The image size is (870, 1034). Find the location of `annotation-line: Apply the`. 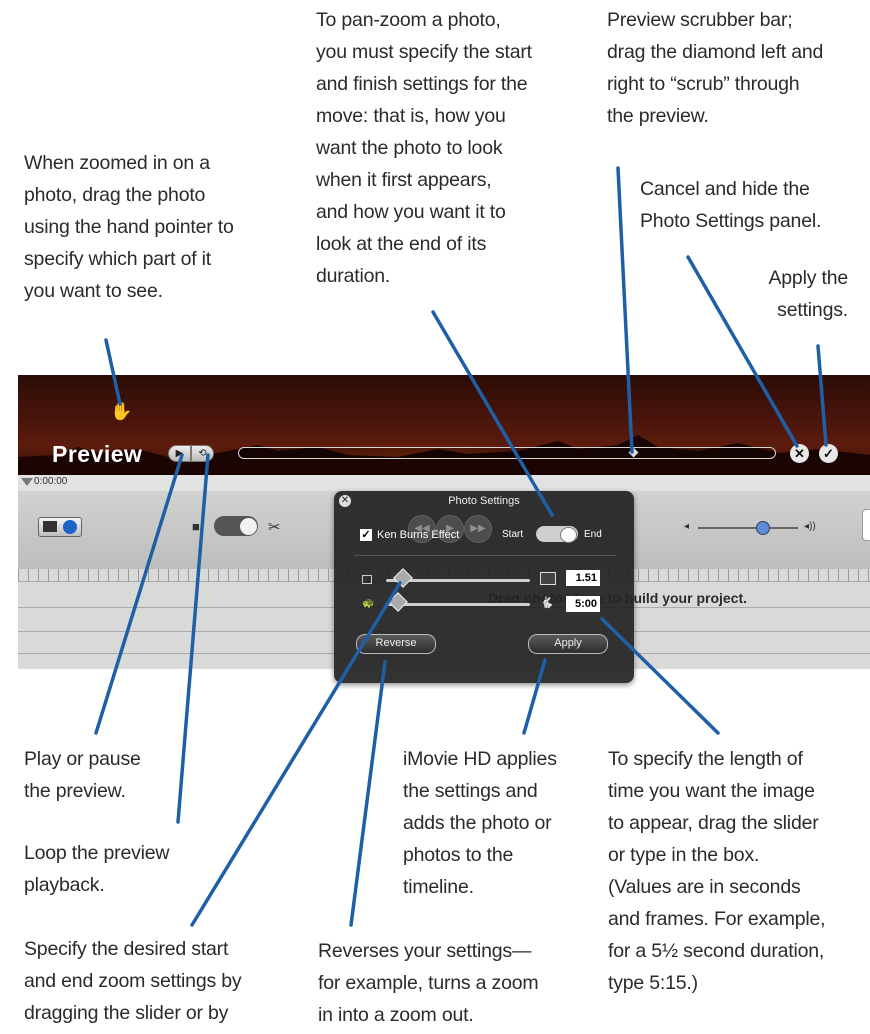

annotation-line: Apply the is located at coordinates (808, 278).